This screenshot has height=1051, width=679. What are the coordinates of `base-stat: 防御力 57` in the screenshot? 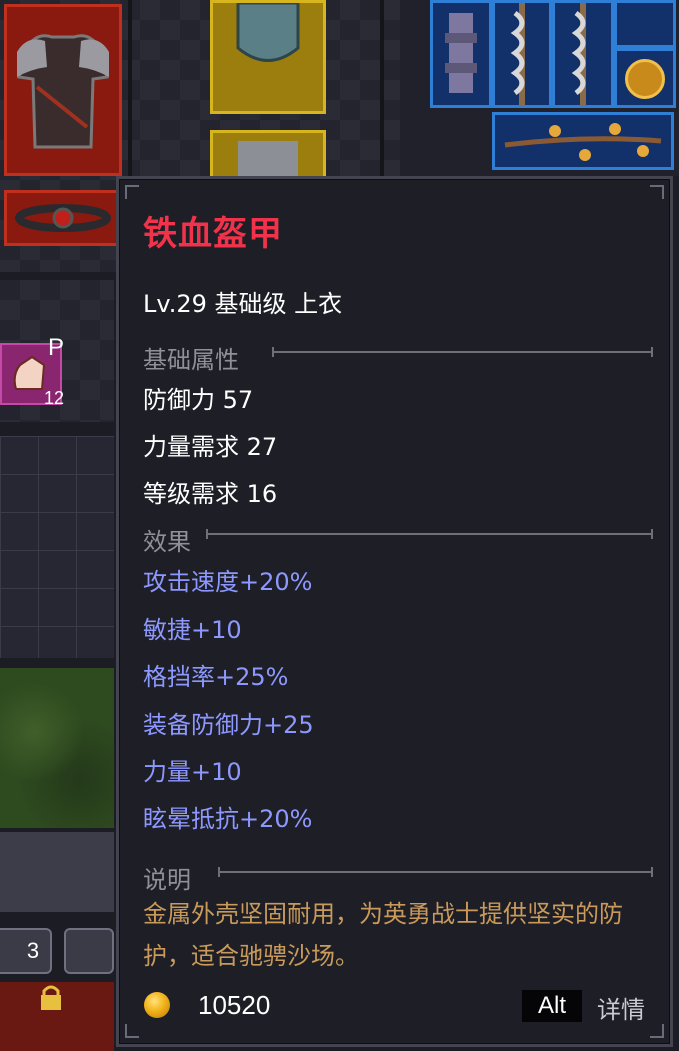 It's located at (198, 400).